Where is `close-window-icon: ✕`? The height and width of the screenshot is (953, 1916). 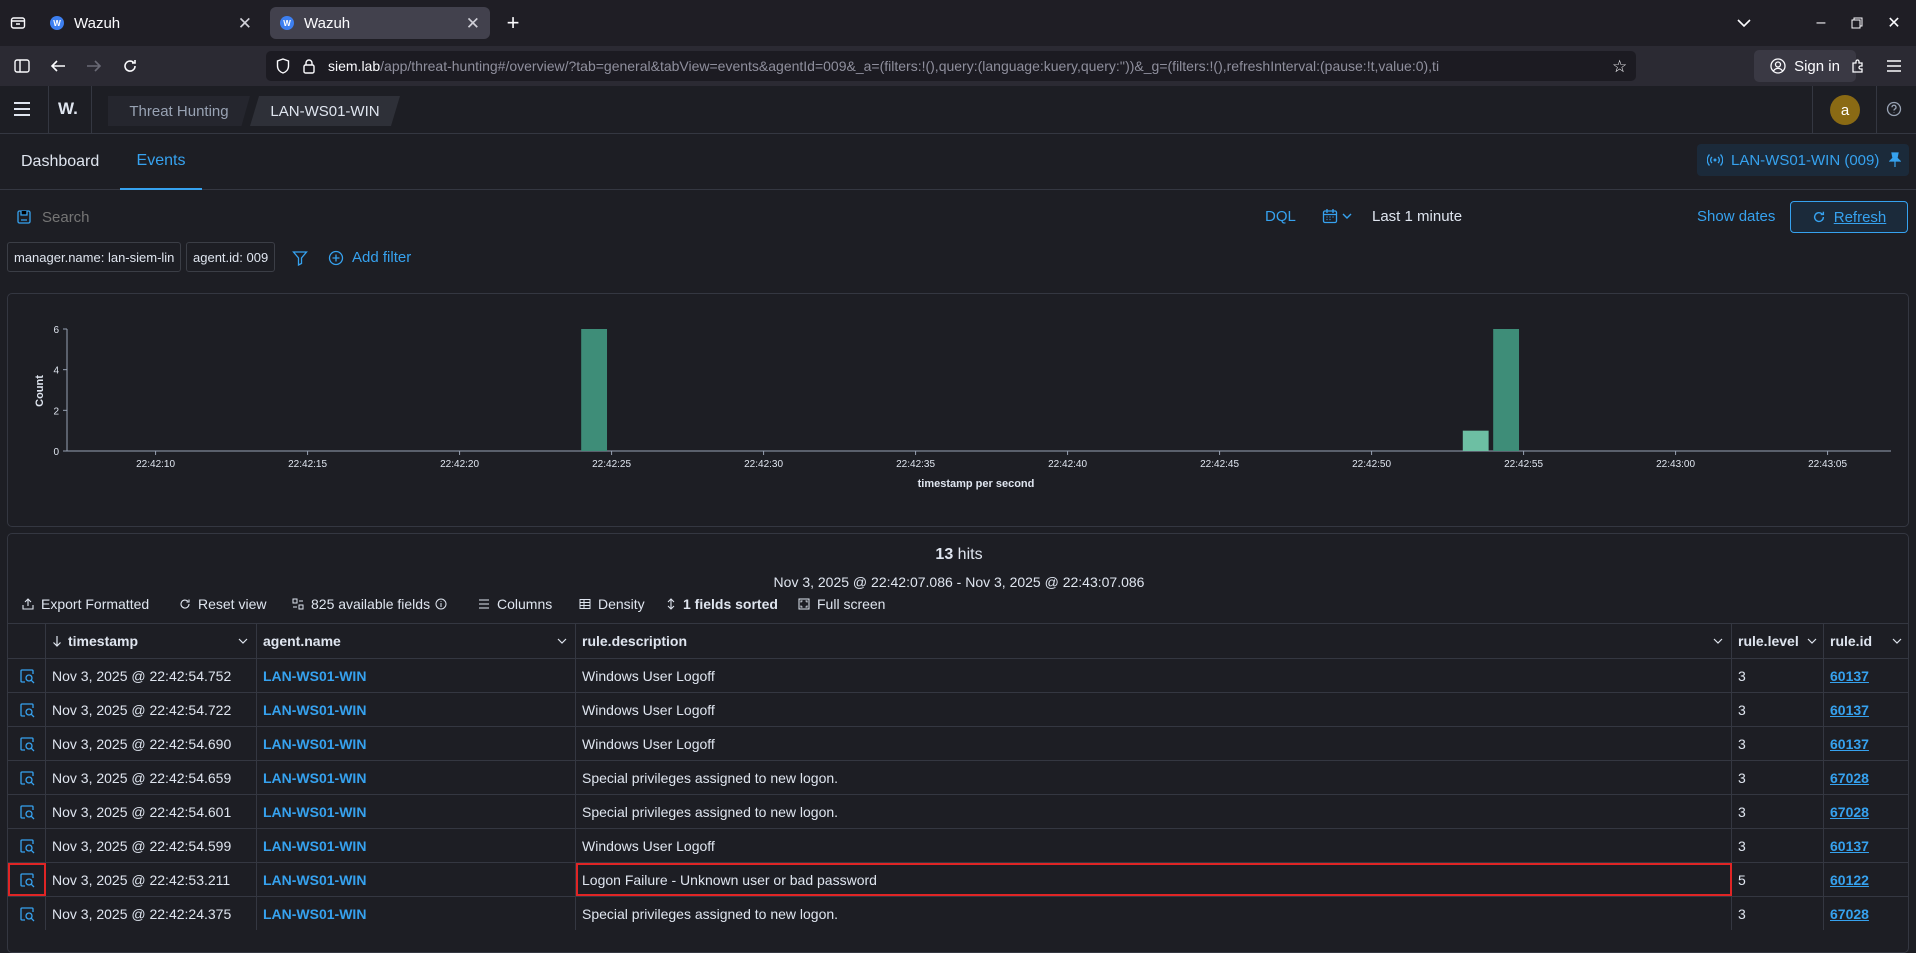
close-window-icon: ✕ is located at coordinates (1894, 23).